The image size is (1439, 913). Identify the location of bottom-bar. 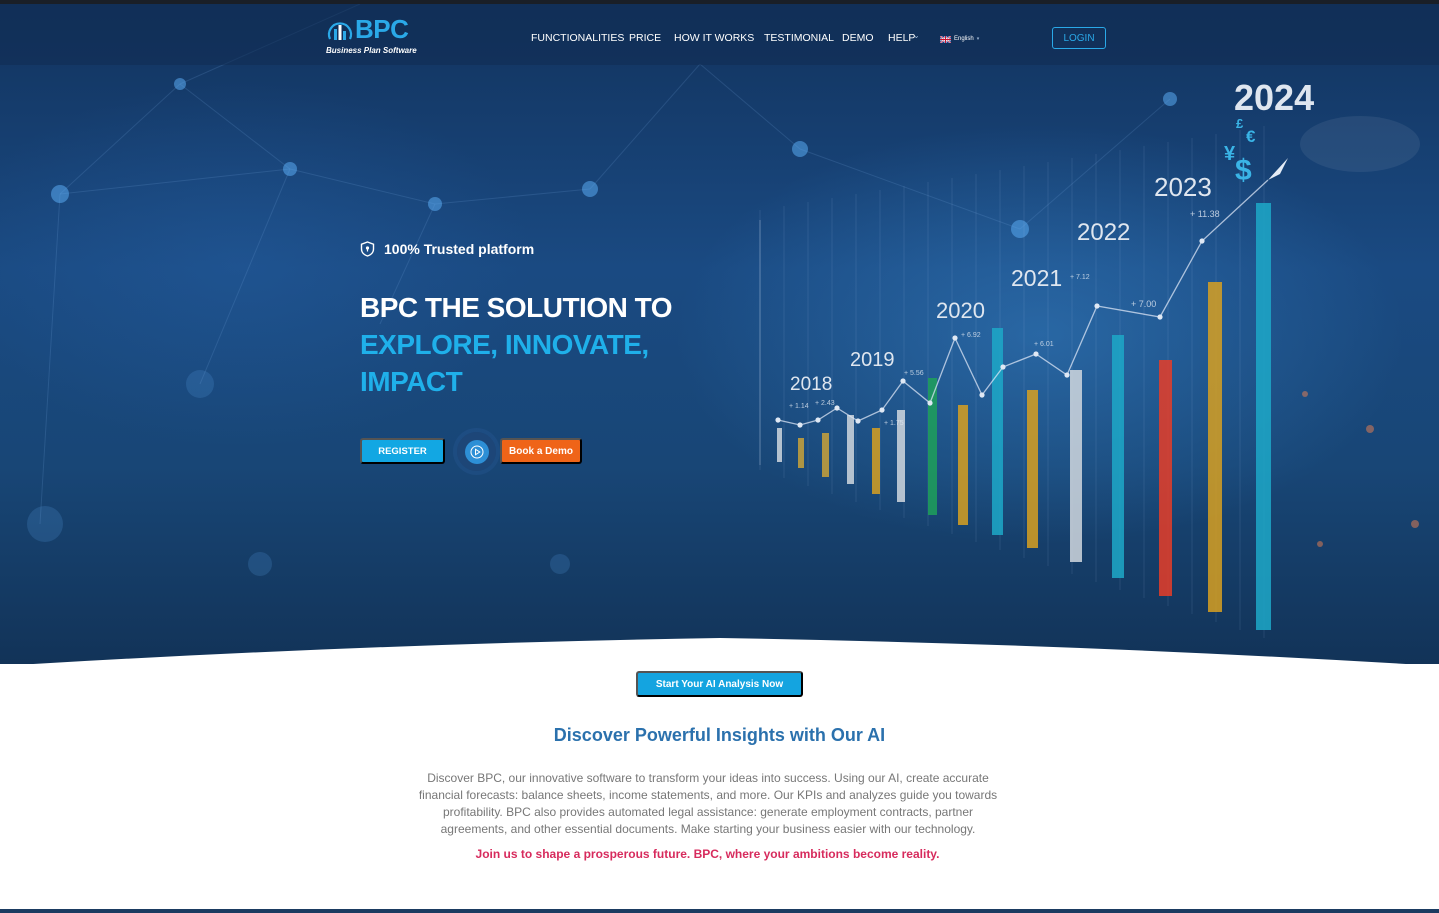
(719, 911).